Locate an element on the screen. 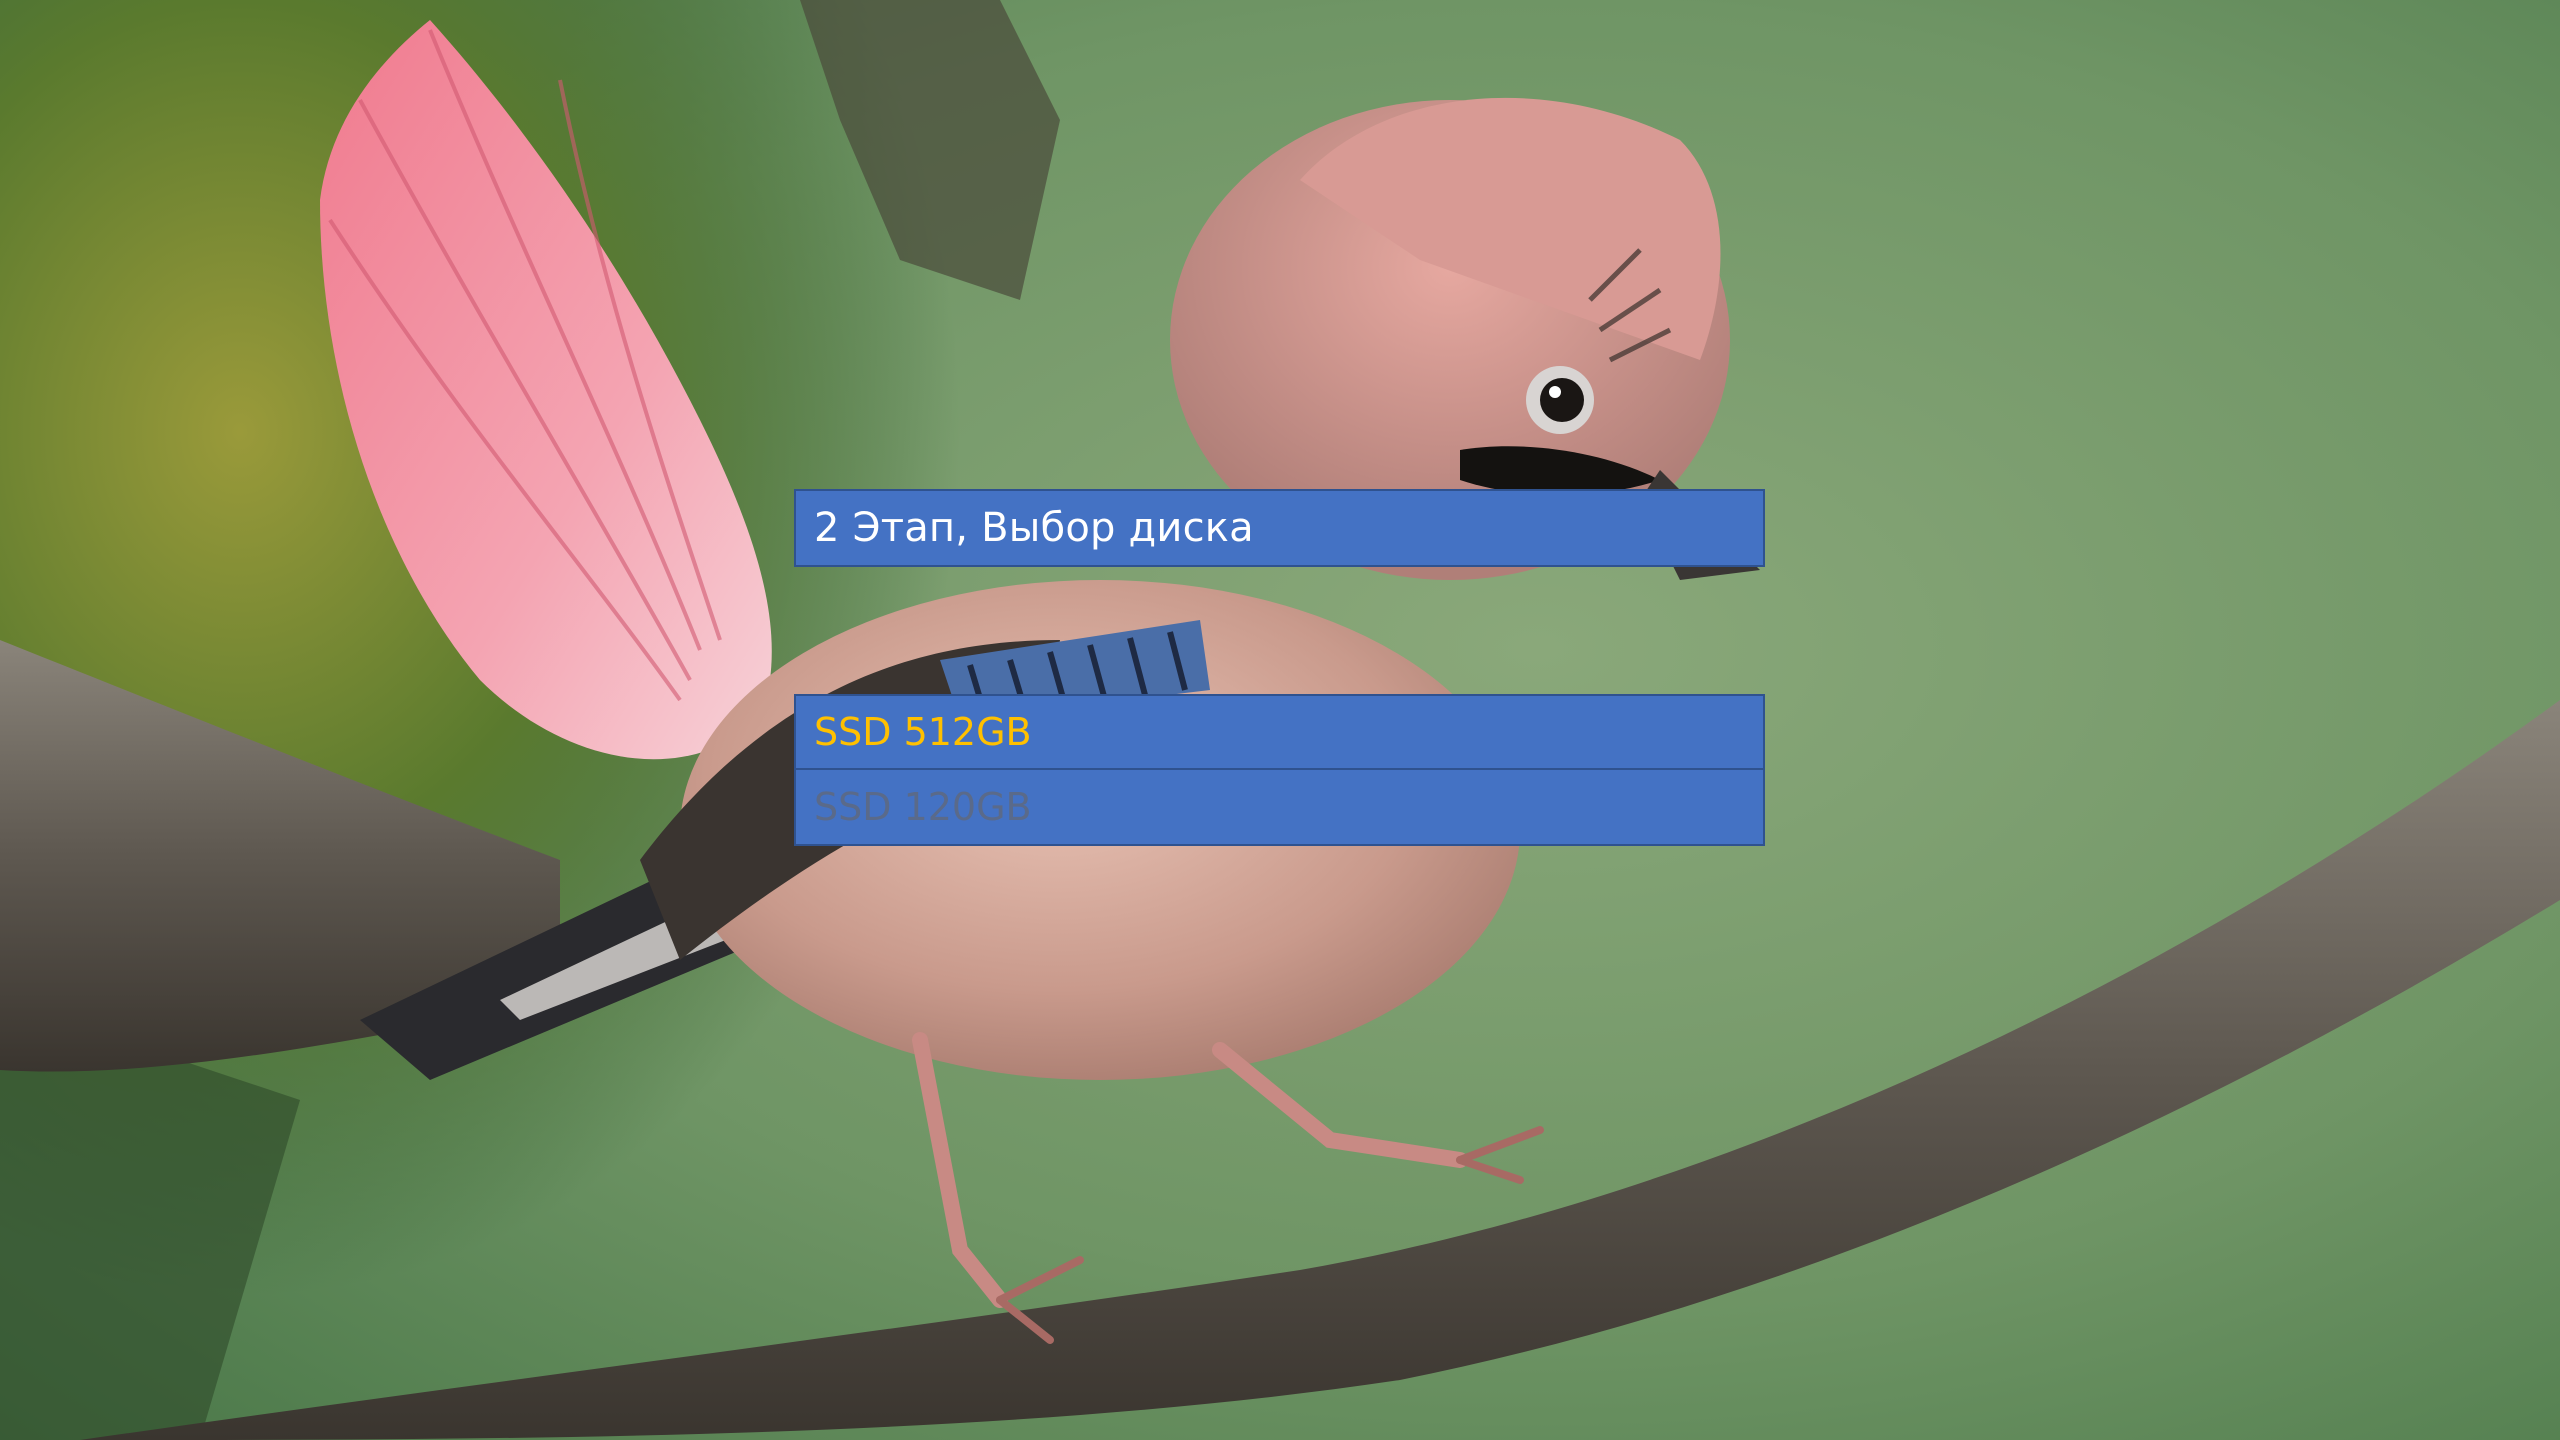  disk-selection-list: SSD 512GB SSD 120GB is located at coordinates (1279, 770).